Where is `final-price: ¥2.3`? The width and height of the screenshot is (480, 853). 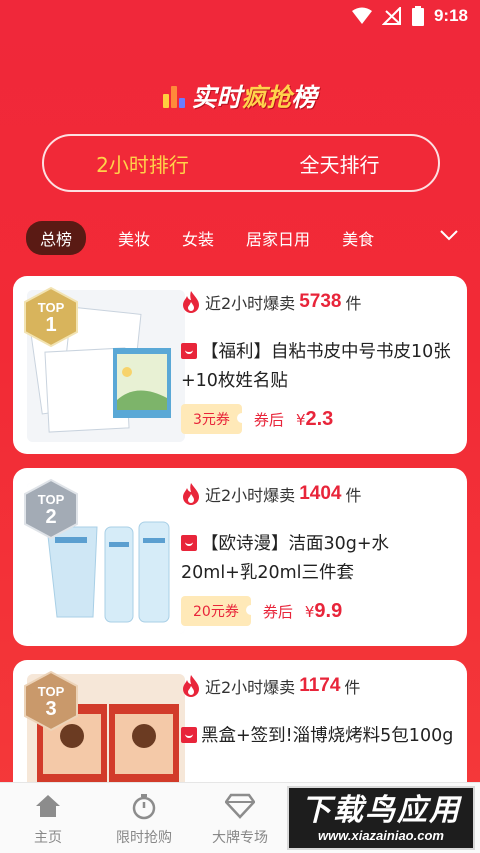
final-price: ¥2.3 is located at coordinates (314, 418).